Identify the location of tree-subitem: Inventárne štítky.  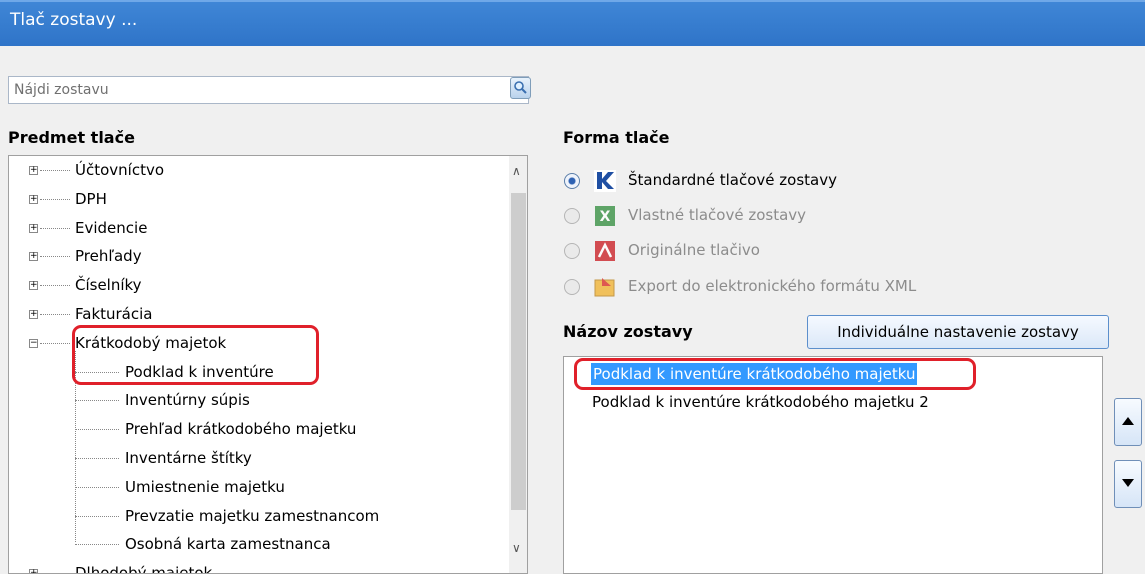
(188, 458).